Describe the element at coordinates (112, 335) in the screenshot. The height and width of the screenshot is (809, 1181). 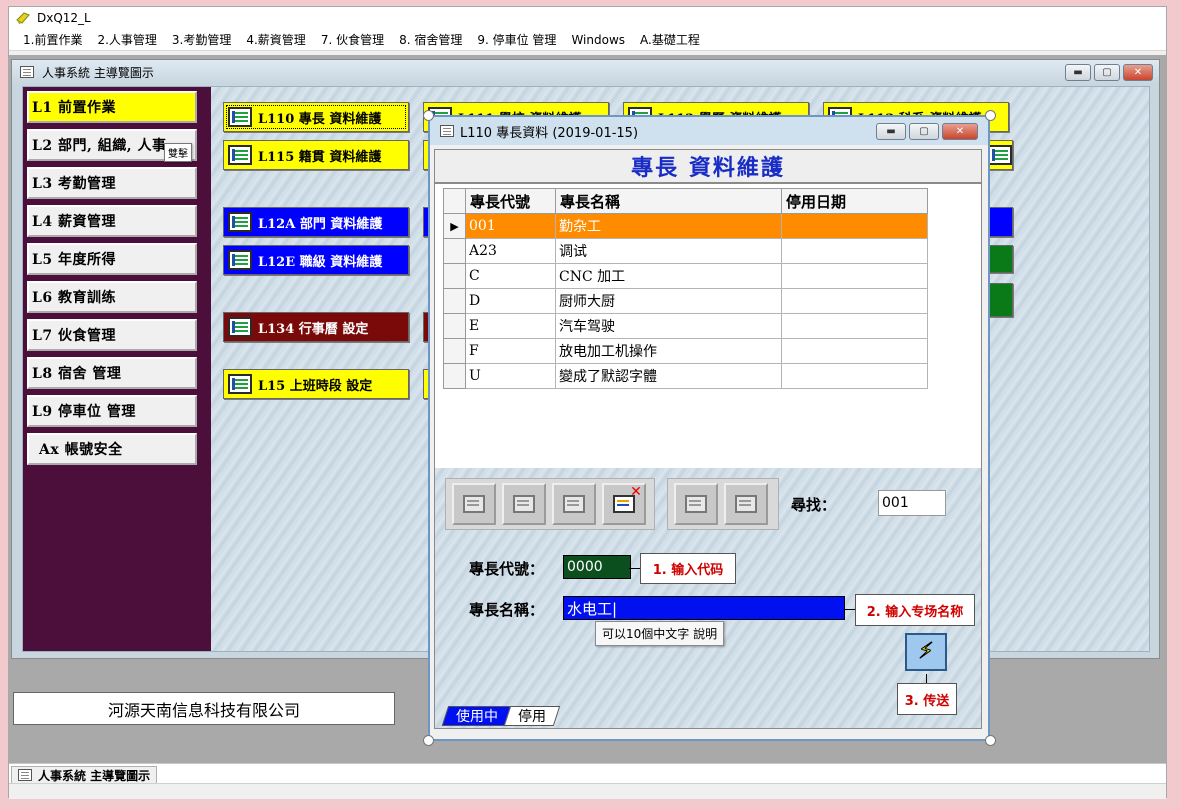
I see `left-menu-l7: L7 伙食管理` at that location.